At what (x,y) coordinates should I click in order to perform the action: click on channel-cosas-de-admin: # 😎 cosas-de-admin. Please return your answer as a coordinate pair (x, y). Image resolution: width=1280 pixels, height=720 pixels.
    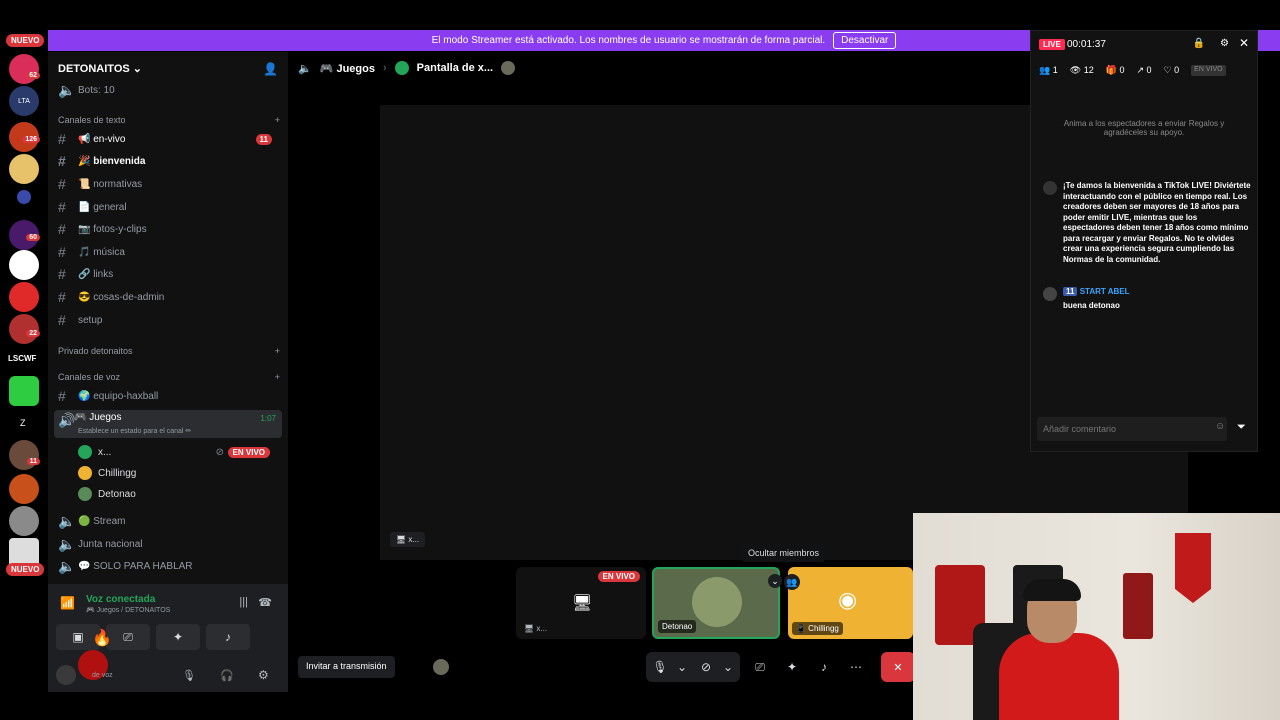
    Looking at the image, I should click on (170, 297).